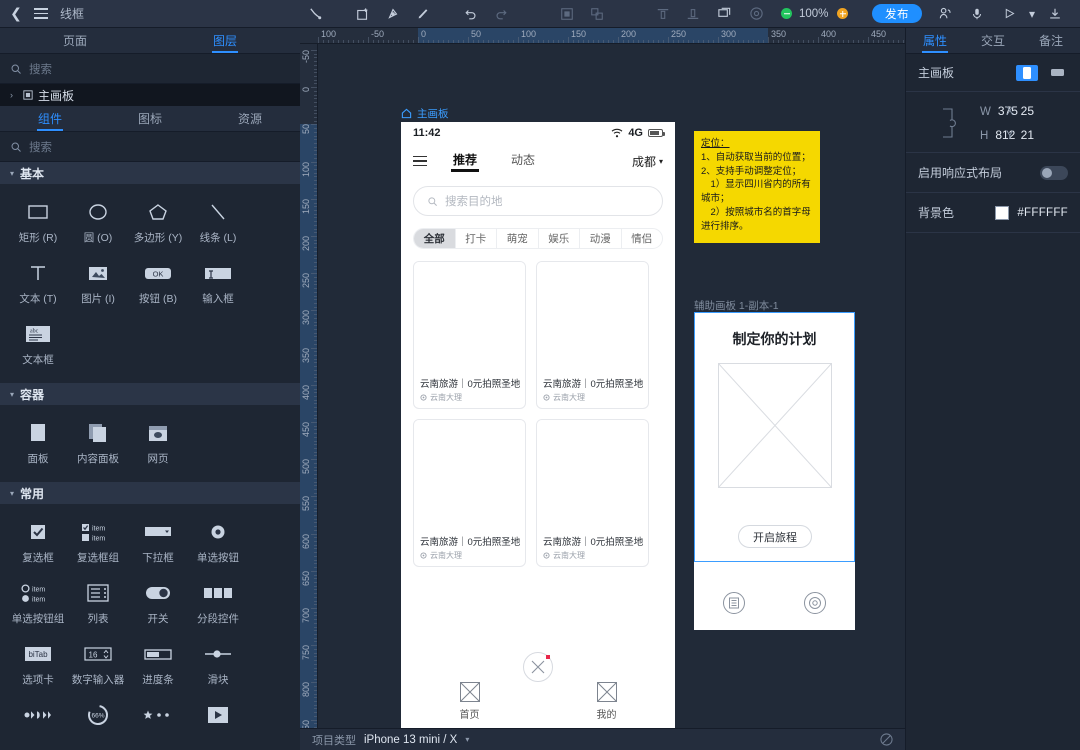 This screenshot has width=1080, height=750. Describe the element at coordinates (1055, 14) in the screenshot. I see `download-icon` at that location.